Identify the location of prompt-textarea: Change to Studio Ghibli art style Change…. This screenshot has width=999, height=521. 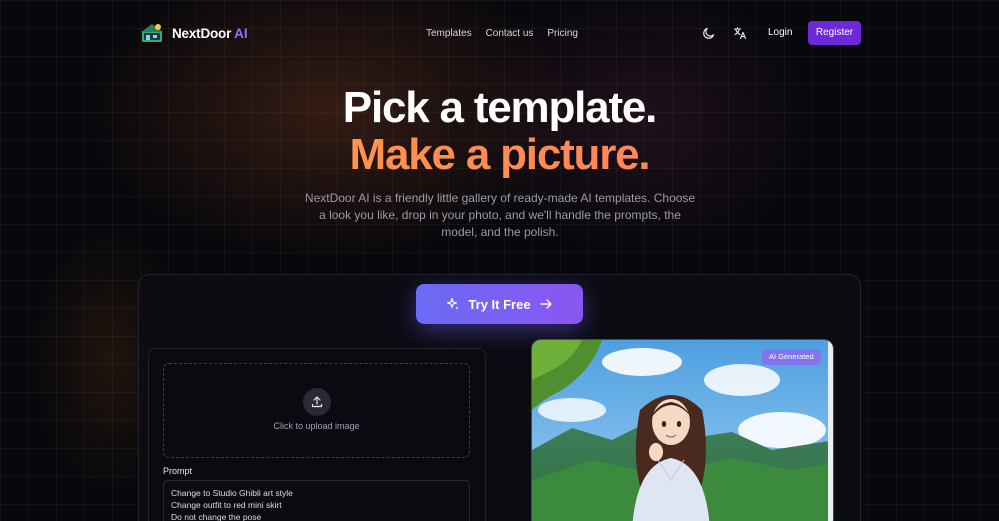
(316, 500).